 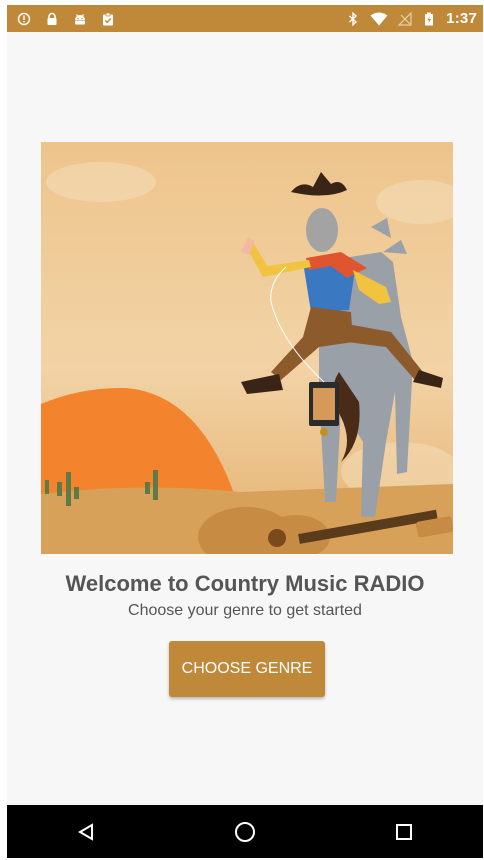 What do you see at coordinates (247, 669) in the screenshot?
I see `choose-genre-button: CHOOSE GENRE` at bounding box center [247, 669].